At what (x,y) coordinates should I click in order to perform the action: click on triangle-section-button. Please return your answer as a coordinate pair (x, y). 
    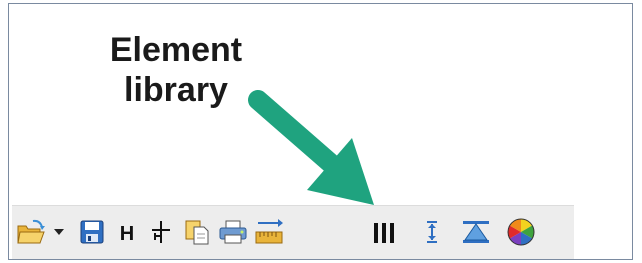
    Looking at the image, I should click on (476, 232).